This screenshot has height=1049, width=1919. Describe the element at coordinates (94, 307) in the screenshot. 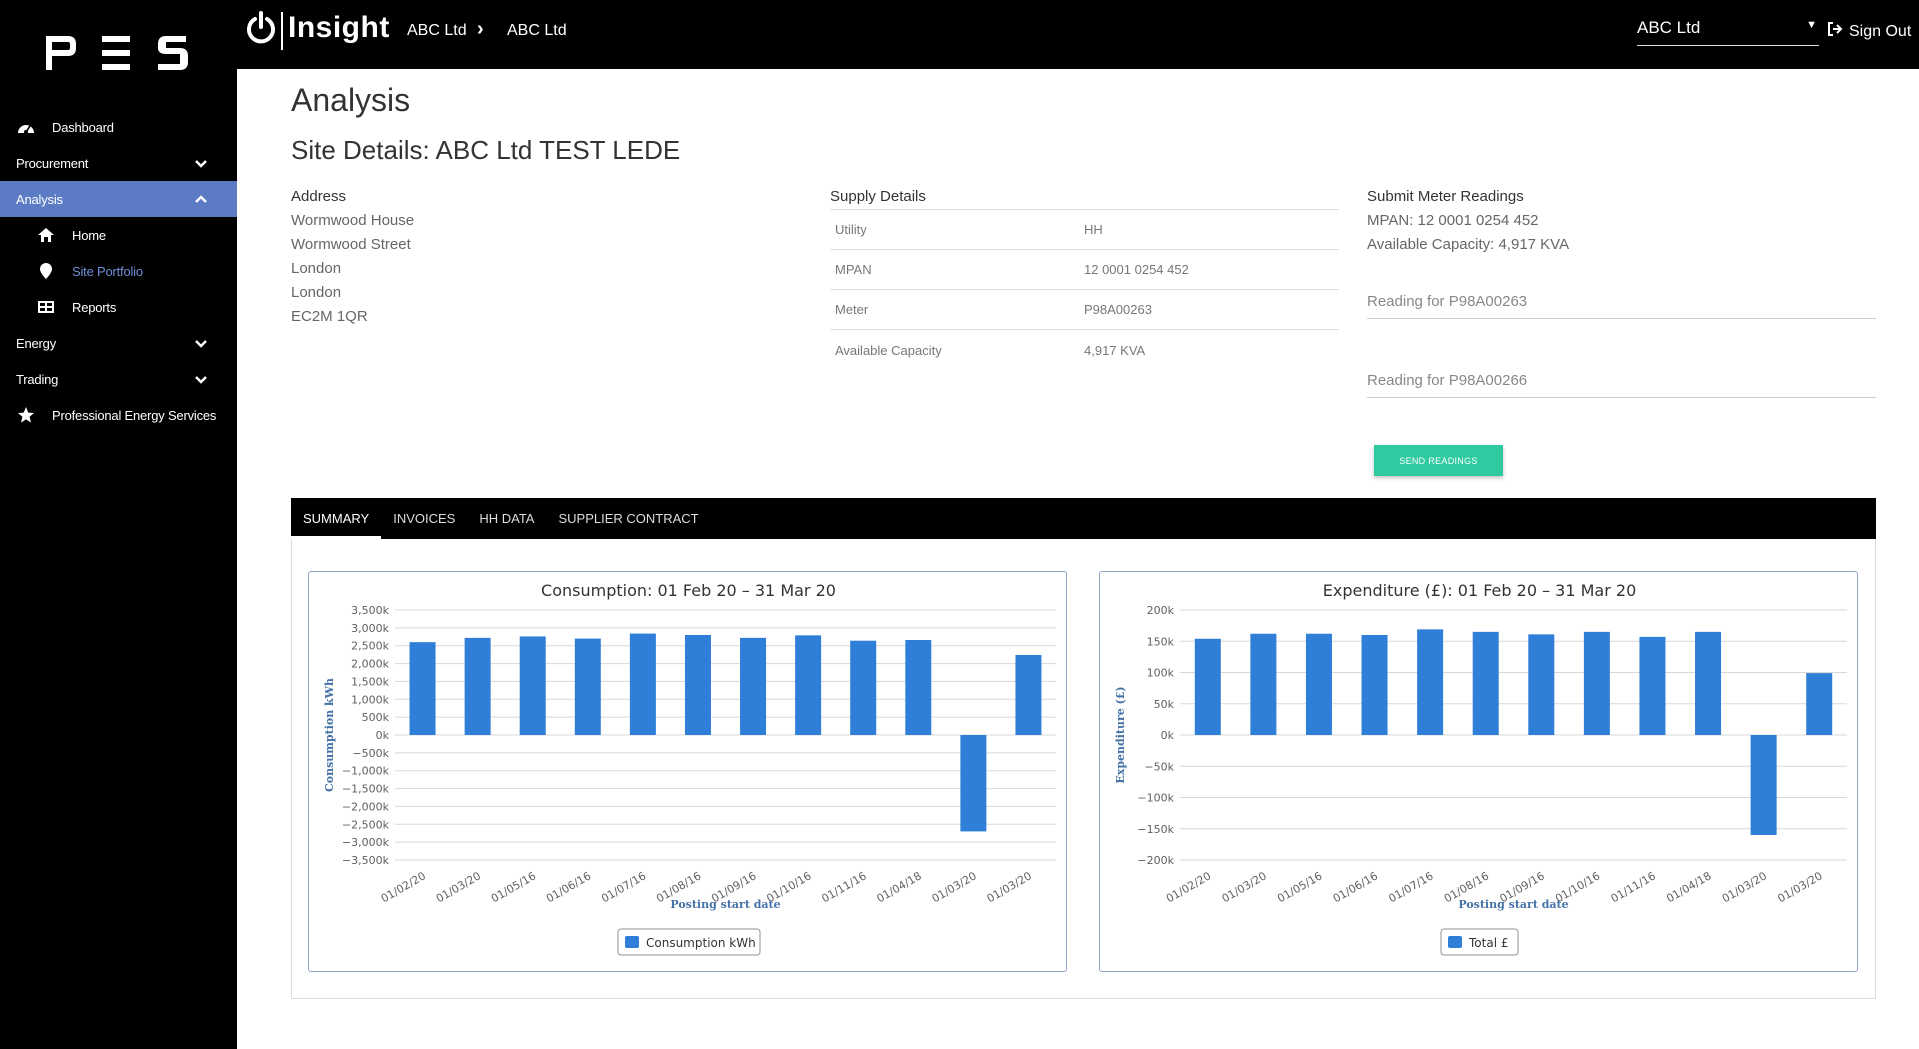

I see `sidebar-item-label: Reports` at that location.